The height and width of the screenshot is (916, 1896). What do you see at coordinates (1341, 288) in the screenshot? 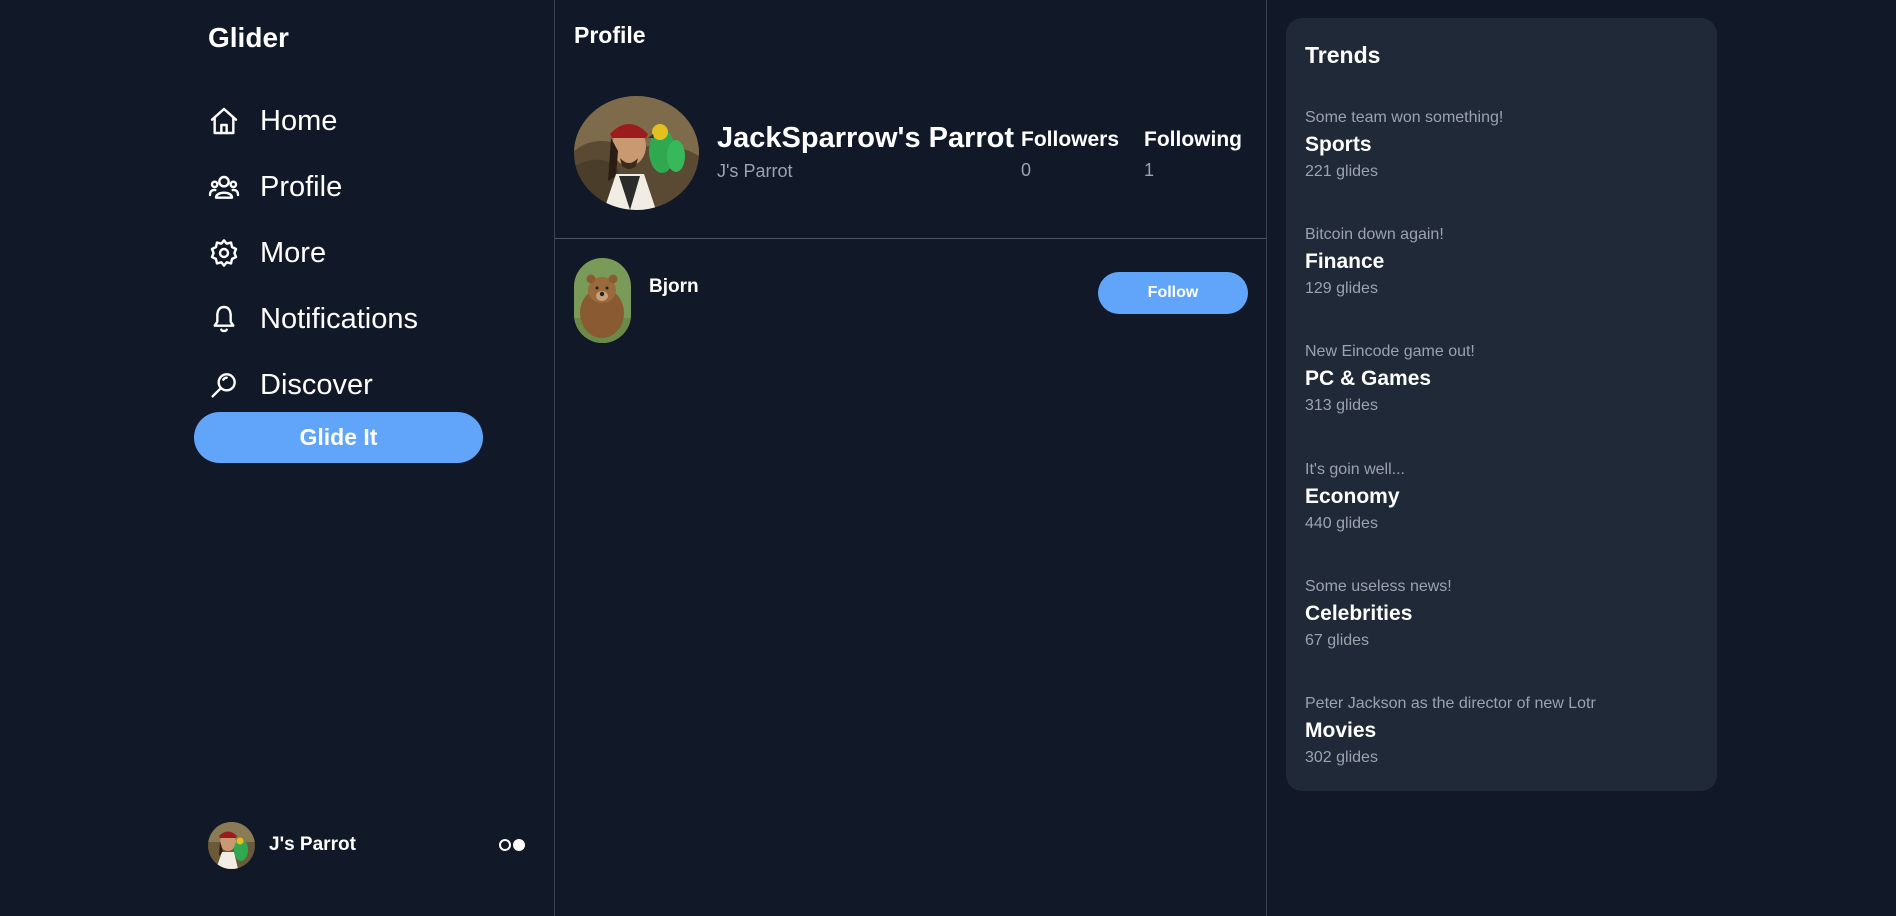
I see `trend-count: 129 glides` at bounding box center [1341, 288].